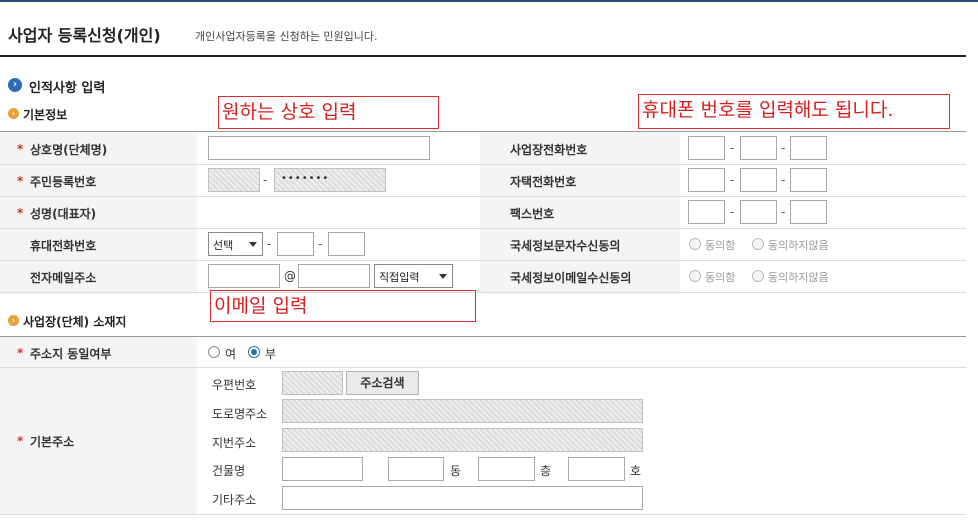  Describe the element at coordinates (506, 469) in the screenshot. I see `floor-input` at that location.